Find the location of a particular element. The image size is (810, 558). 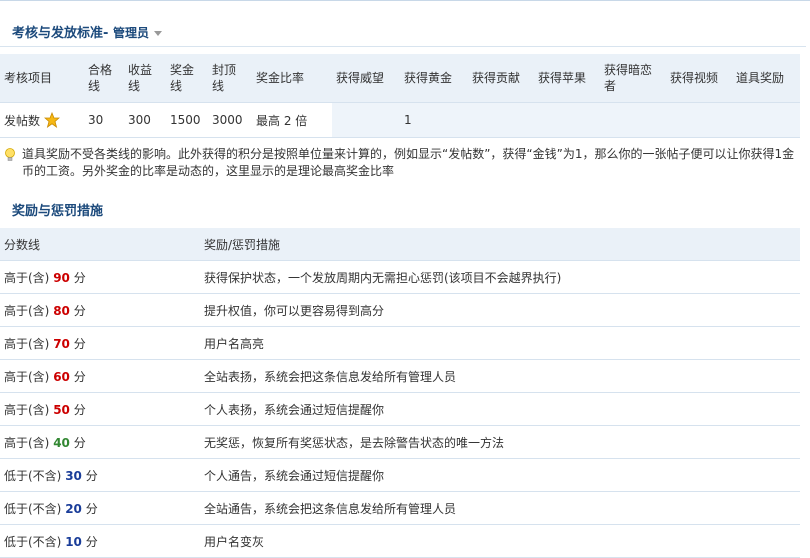

gold-value: 1 is located at coordinates (434, 120).